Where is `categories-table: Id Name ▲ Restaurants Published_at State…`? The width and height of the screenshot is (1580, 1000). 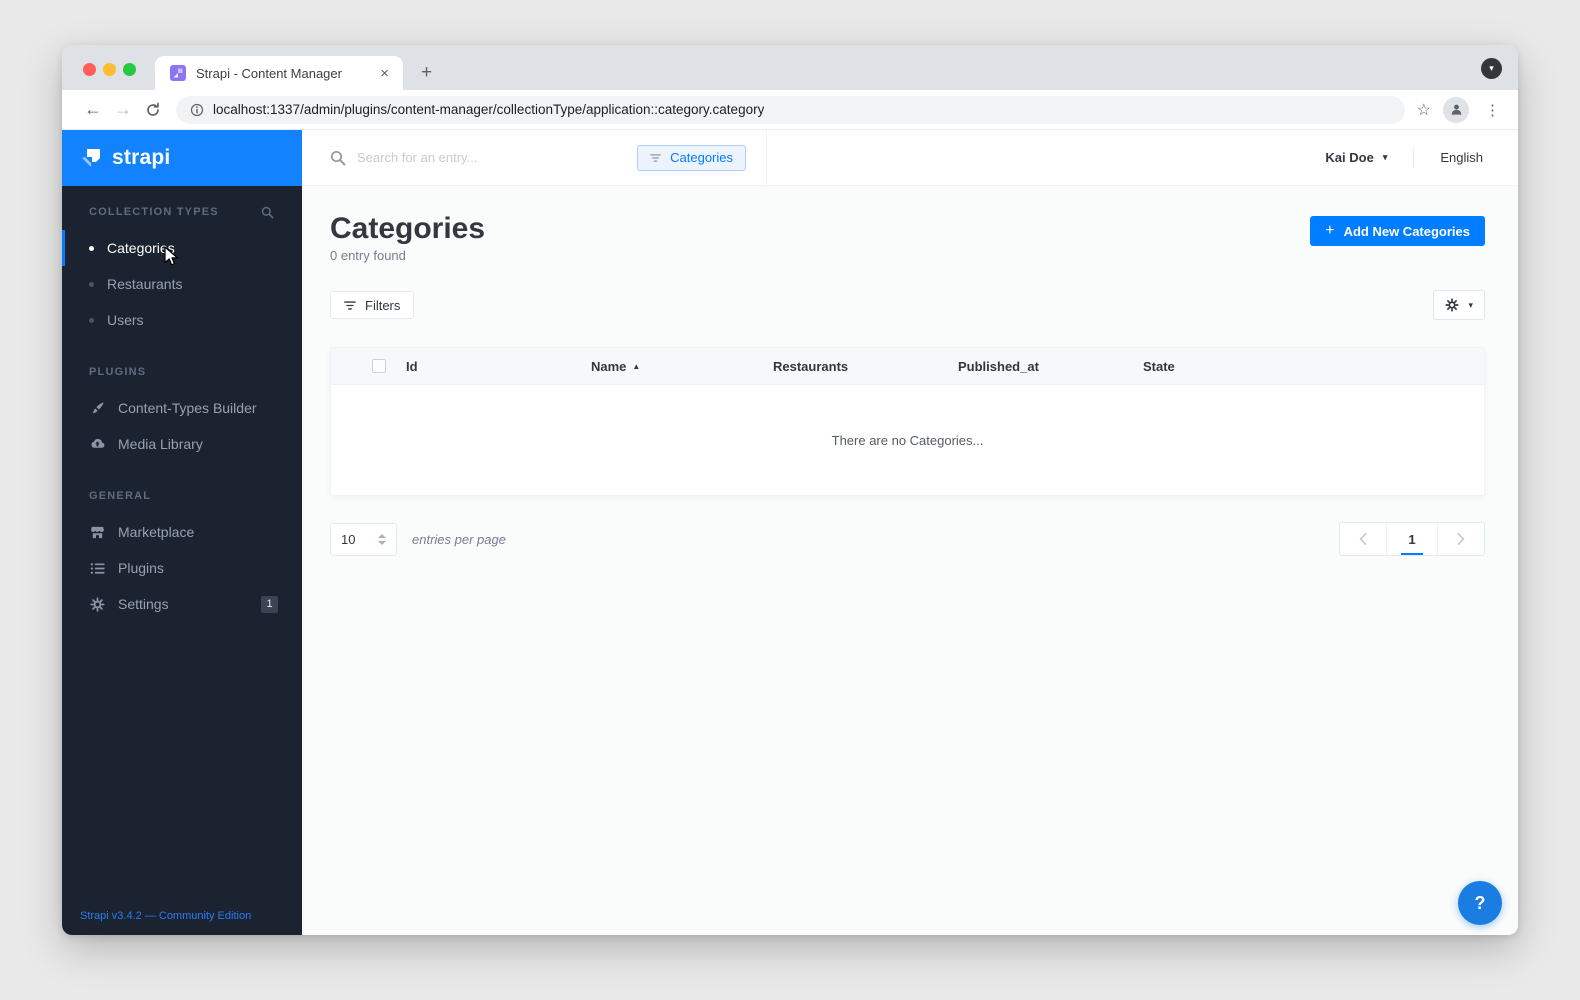
categories-table: Id Name ▲ Restaurants Published_at State… is located at coordinates (907, 421).